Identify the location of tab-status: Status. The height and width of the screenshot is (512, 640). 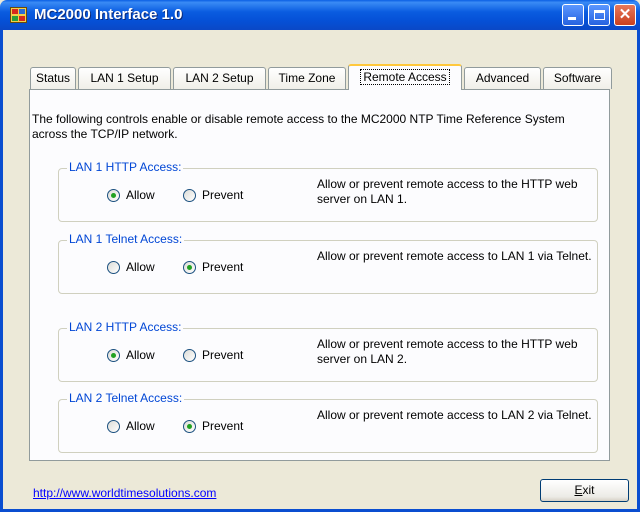
(53, 78).